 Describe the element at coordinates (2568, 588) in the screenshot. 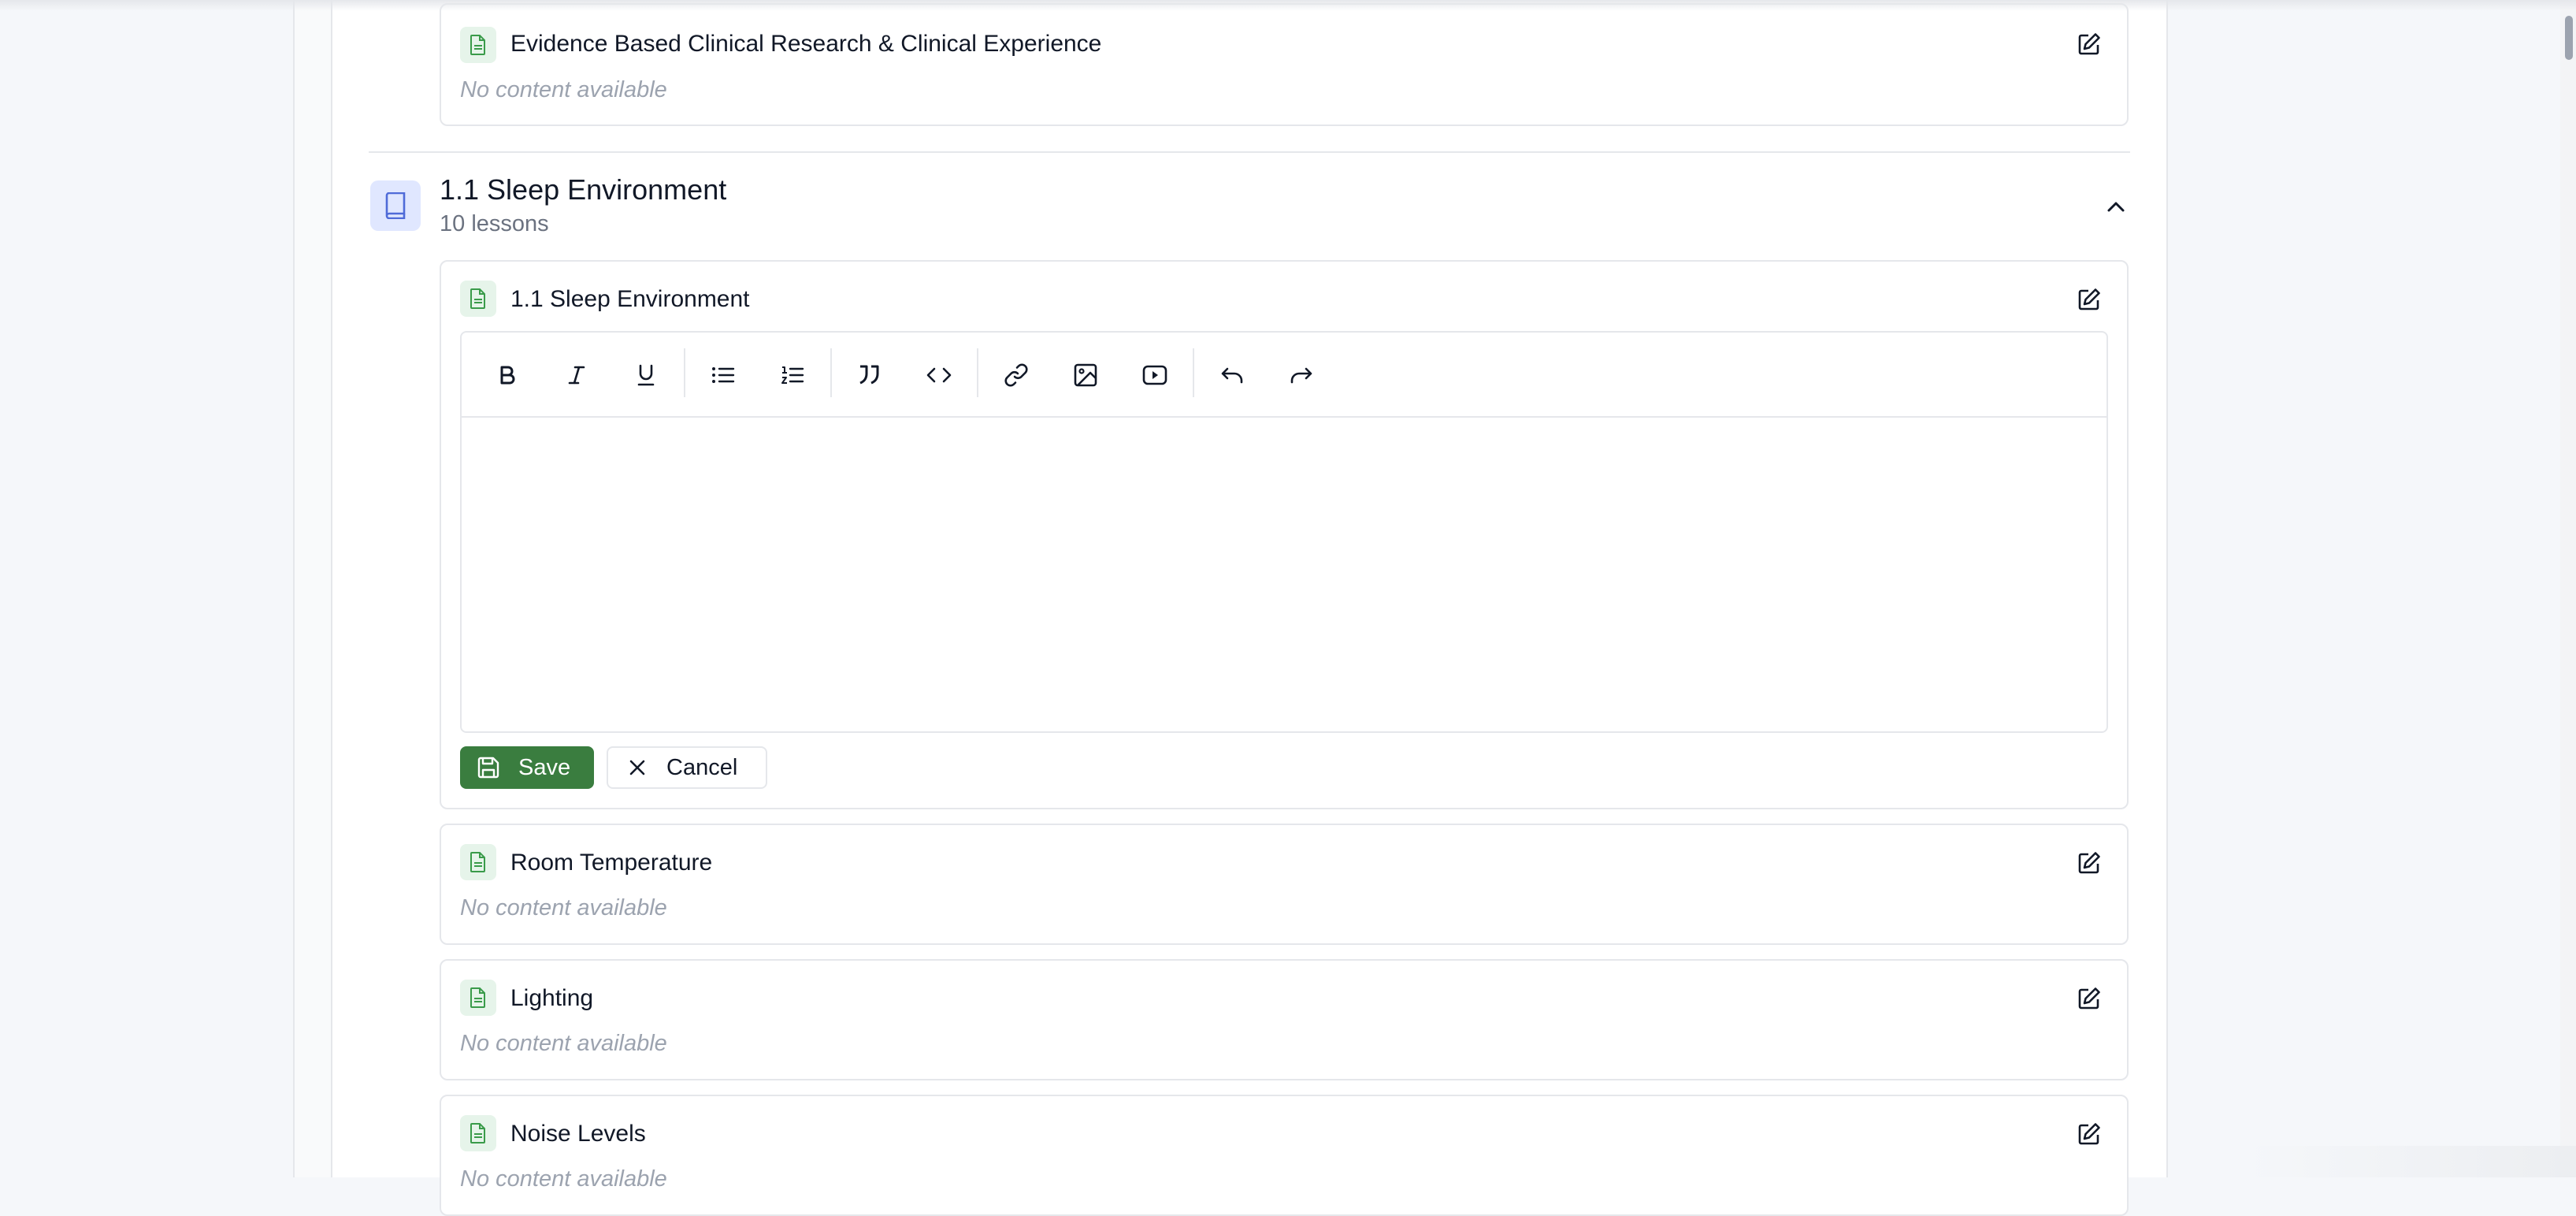

I see `scrollbar` at that location.